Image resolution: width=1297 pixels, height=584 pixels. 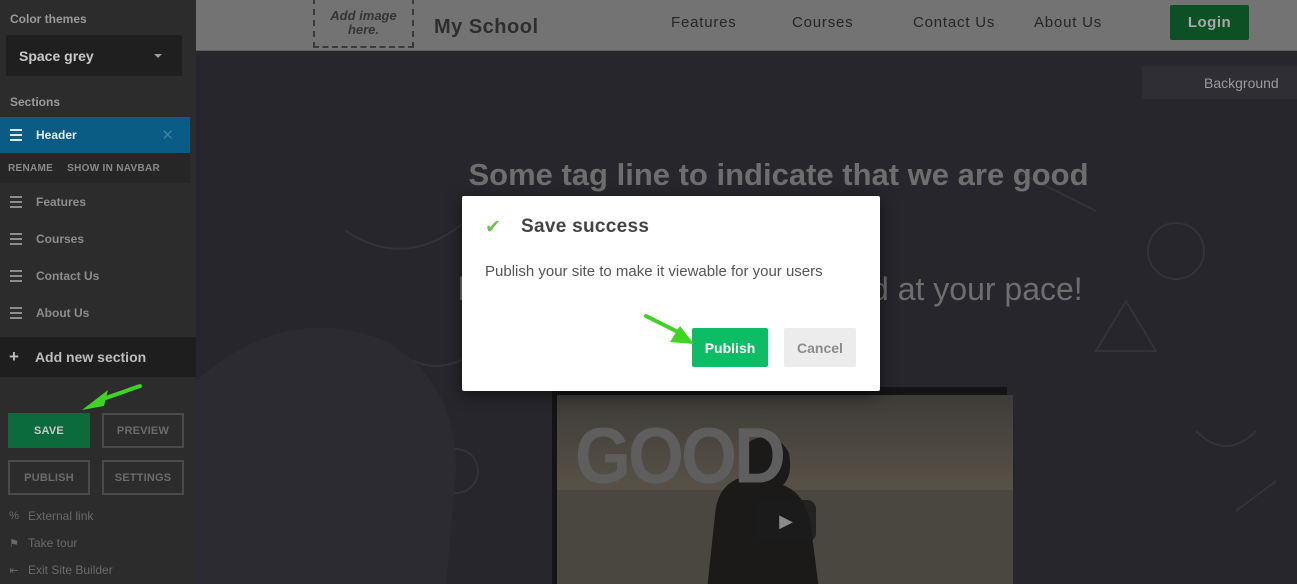 I want to click on section-item-label: Header, so click(x=56, y=135).